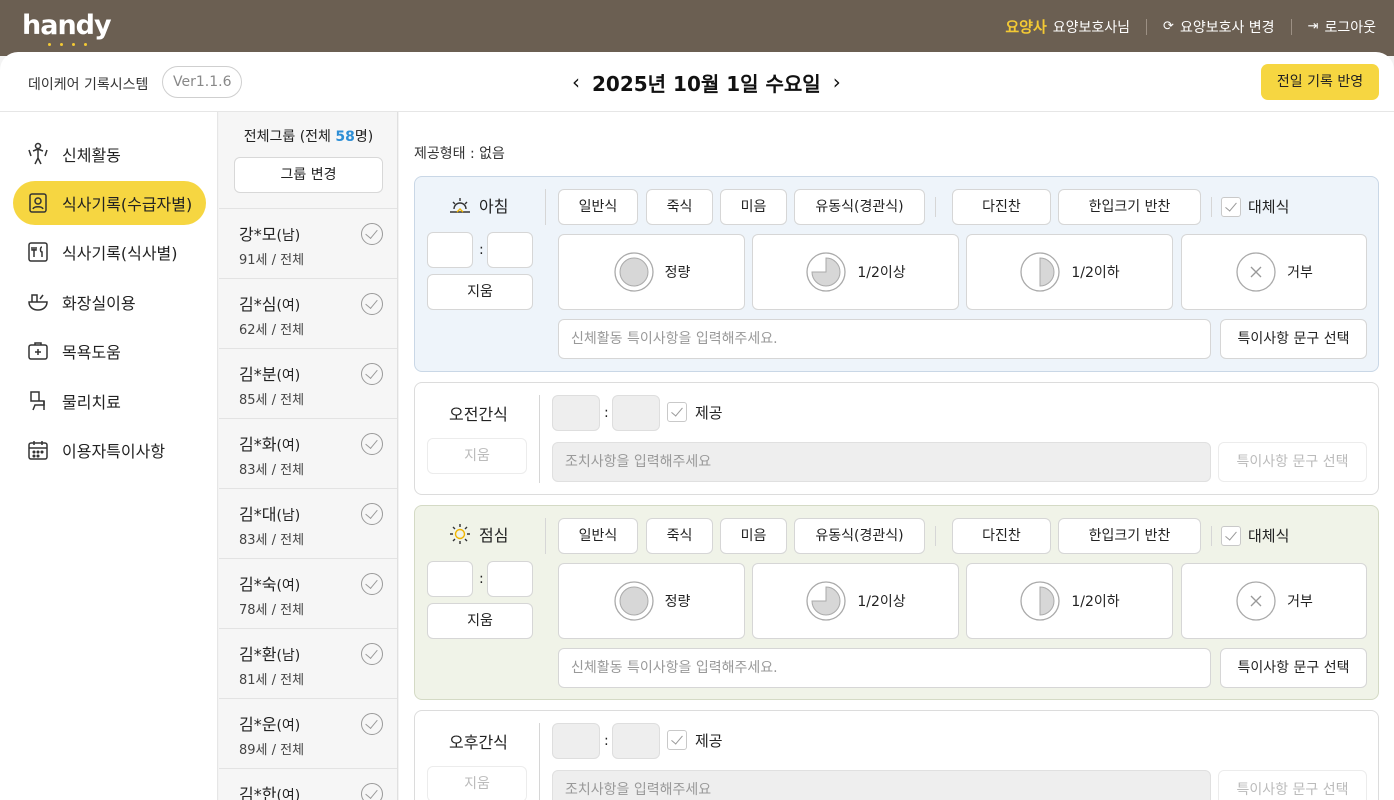 Image resolution: width=1394 pixels, height=800 pixels. Describe the element at coordinates (109, 154) in the screenshot. I see `sidebar-item-body-activity: 신체활동` at that location.